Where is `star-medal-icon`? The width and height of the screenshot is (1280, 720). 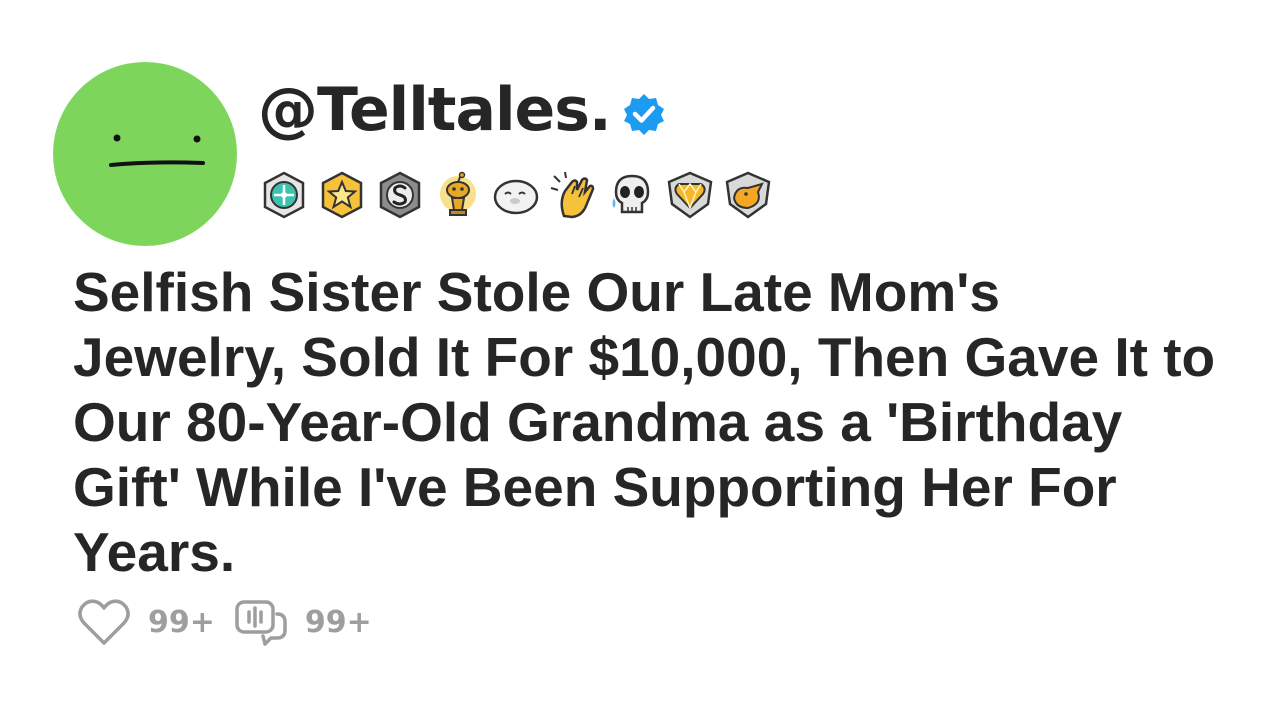
star-medal-icon is located at coordinates (342, 195).